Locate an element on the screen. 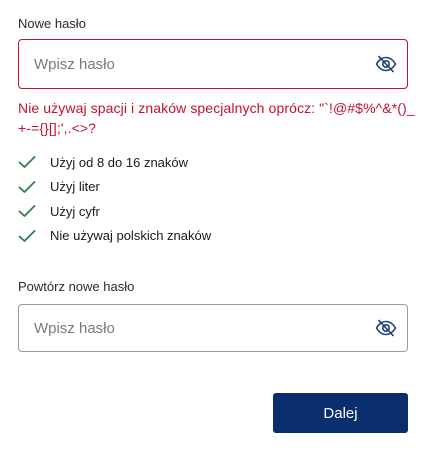 This screenshot has height=454, width=429. repeat-password-input is located at coordinates (189, 328).